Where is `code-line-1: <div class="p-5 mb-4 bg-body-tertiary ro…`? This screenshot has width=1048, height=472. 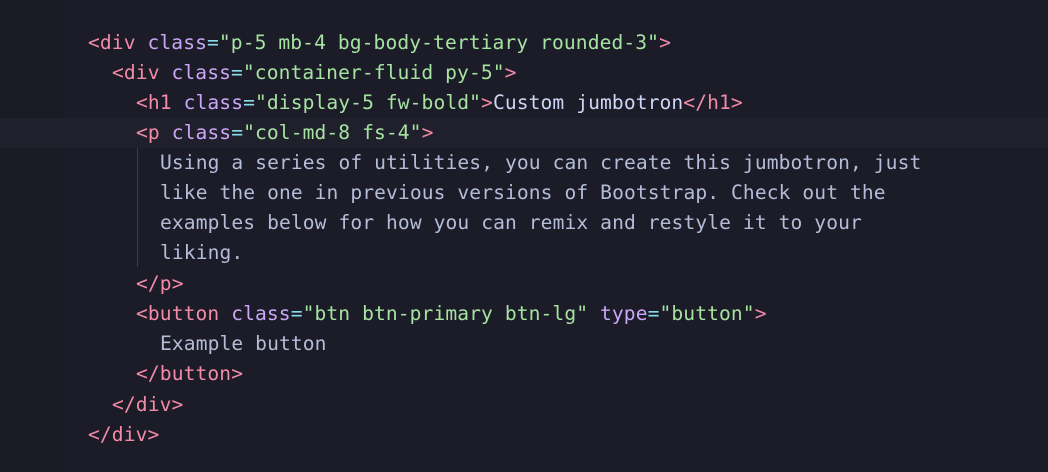 code-line-1: <div class="p-5 mb-4 bg-body-tertiary ro… is located at coordinates (524, 43).